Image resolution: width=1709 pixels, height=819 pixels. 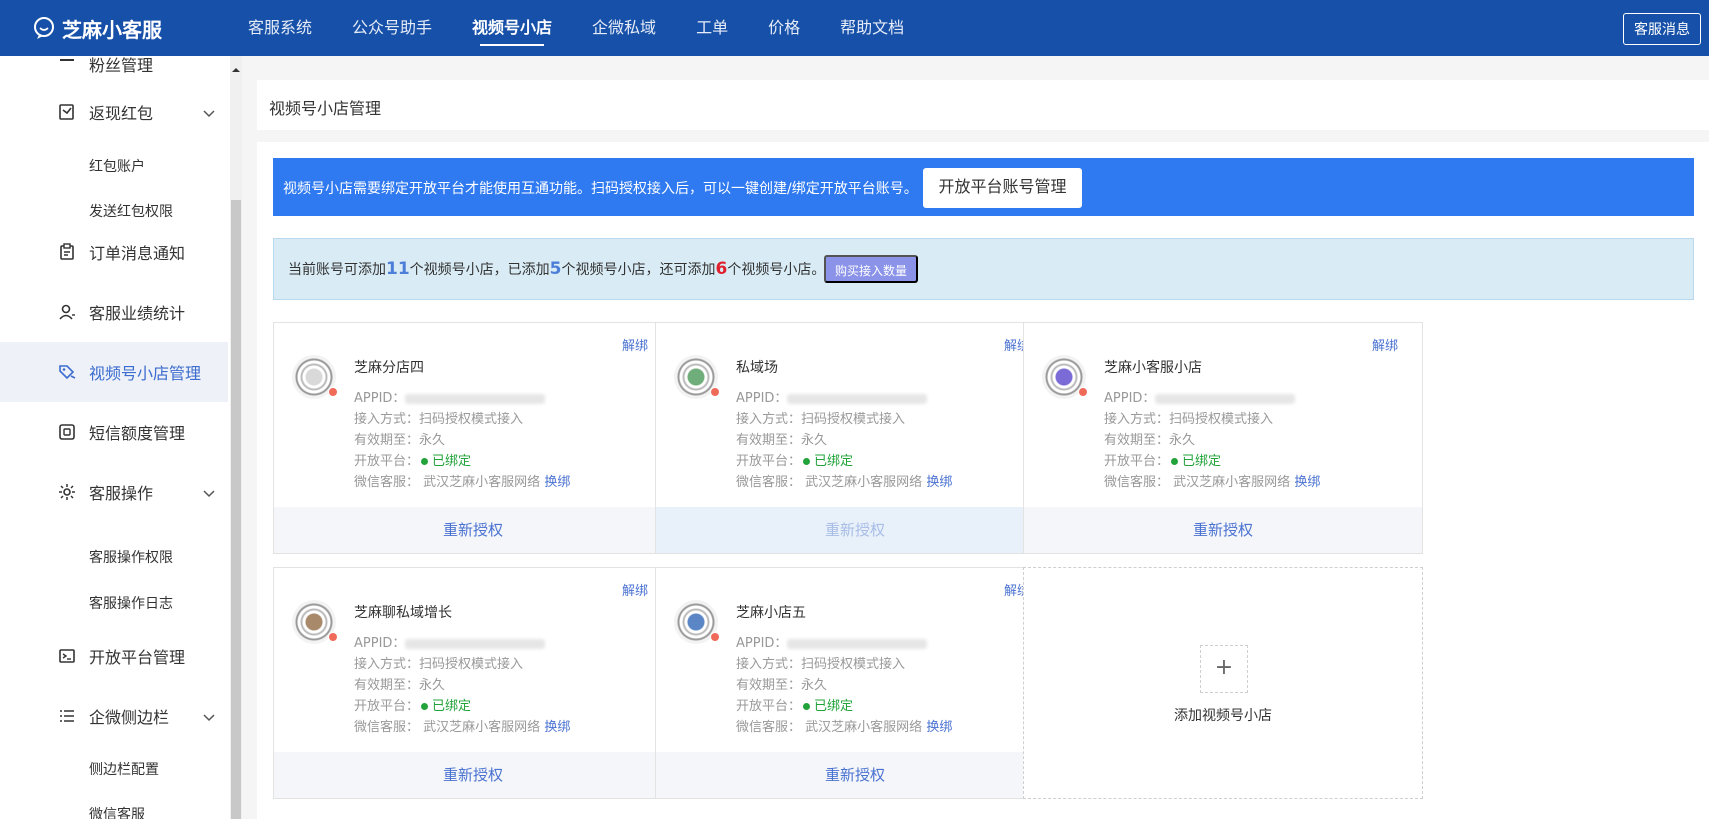 What do you see at coordinates (114, 312) in the screenshot?
I see `sidebar-item-performance: 客服业绩统计` at bounding box center [114, 312].